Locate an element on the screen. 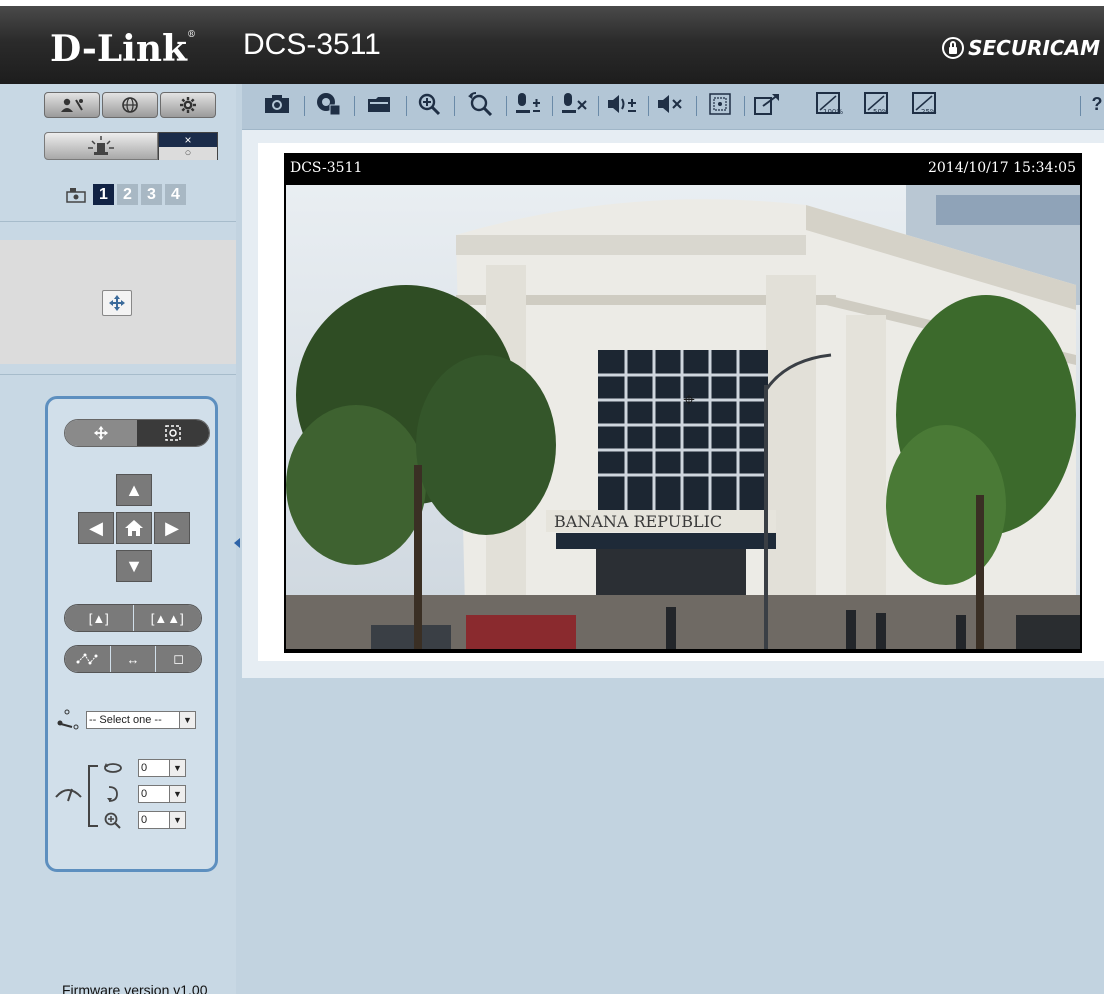 This screenshot has width=1104, height=994. gear-icon is located at coordinates (188, 105).